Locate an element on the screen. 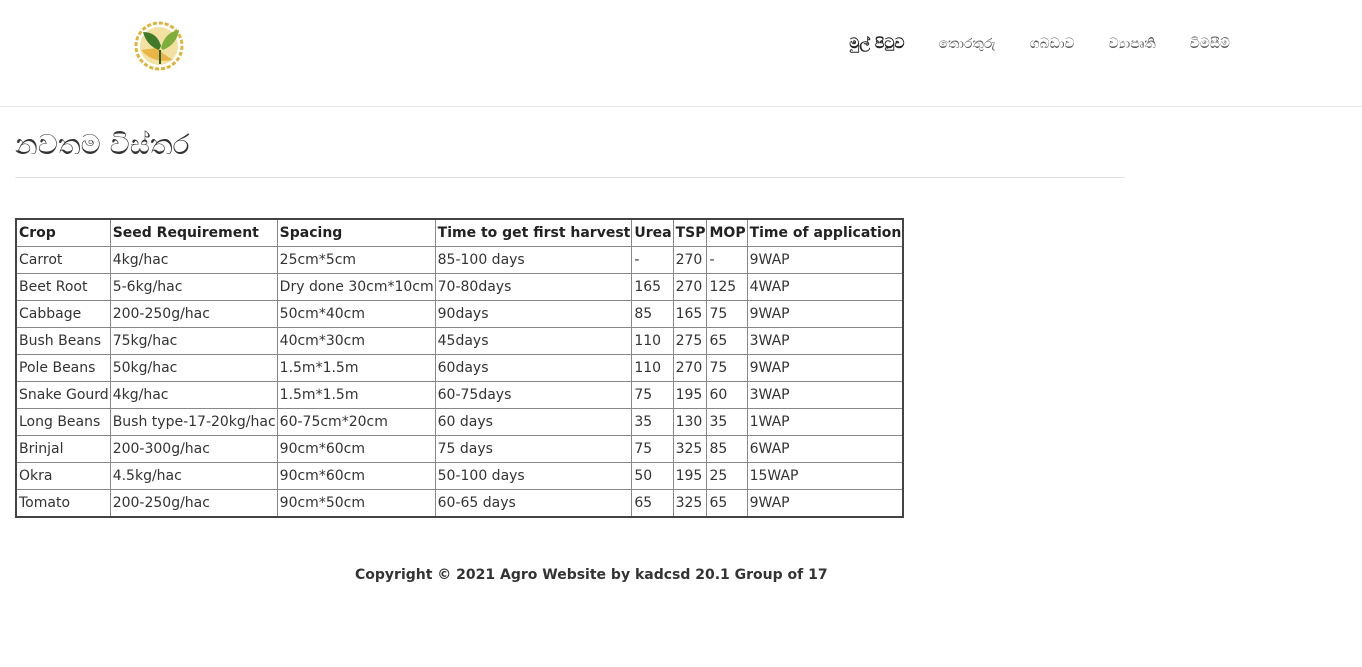 The image size is (1362, 667). table-cell: 45days is located at coordinates (533, 341).